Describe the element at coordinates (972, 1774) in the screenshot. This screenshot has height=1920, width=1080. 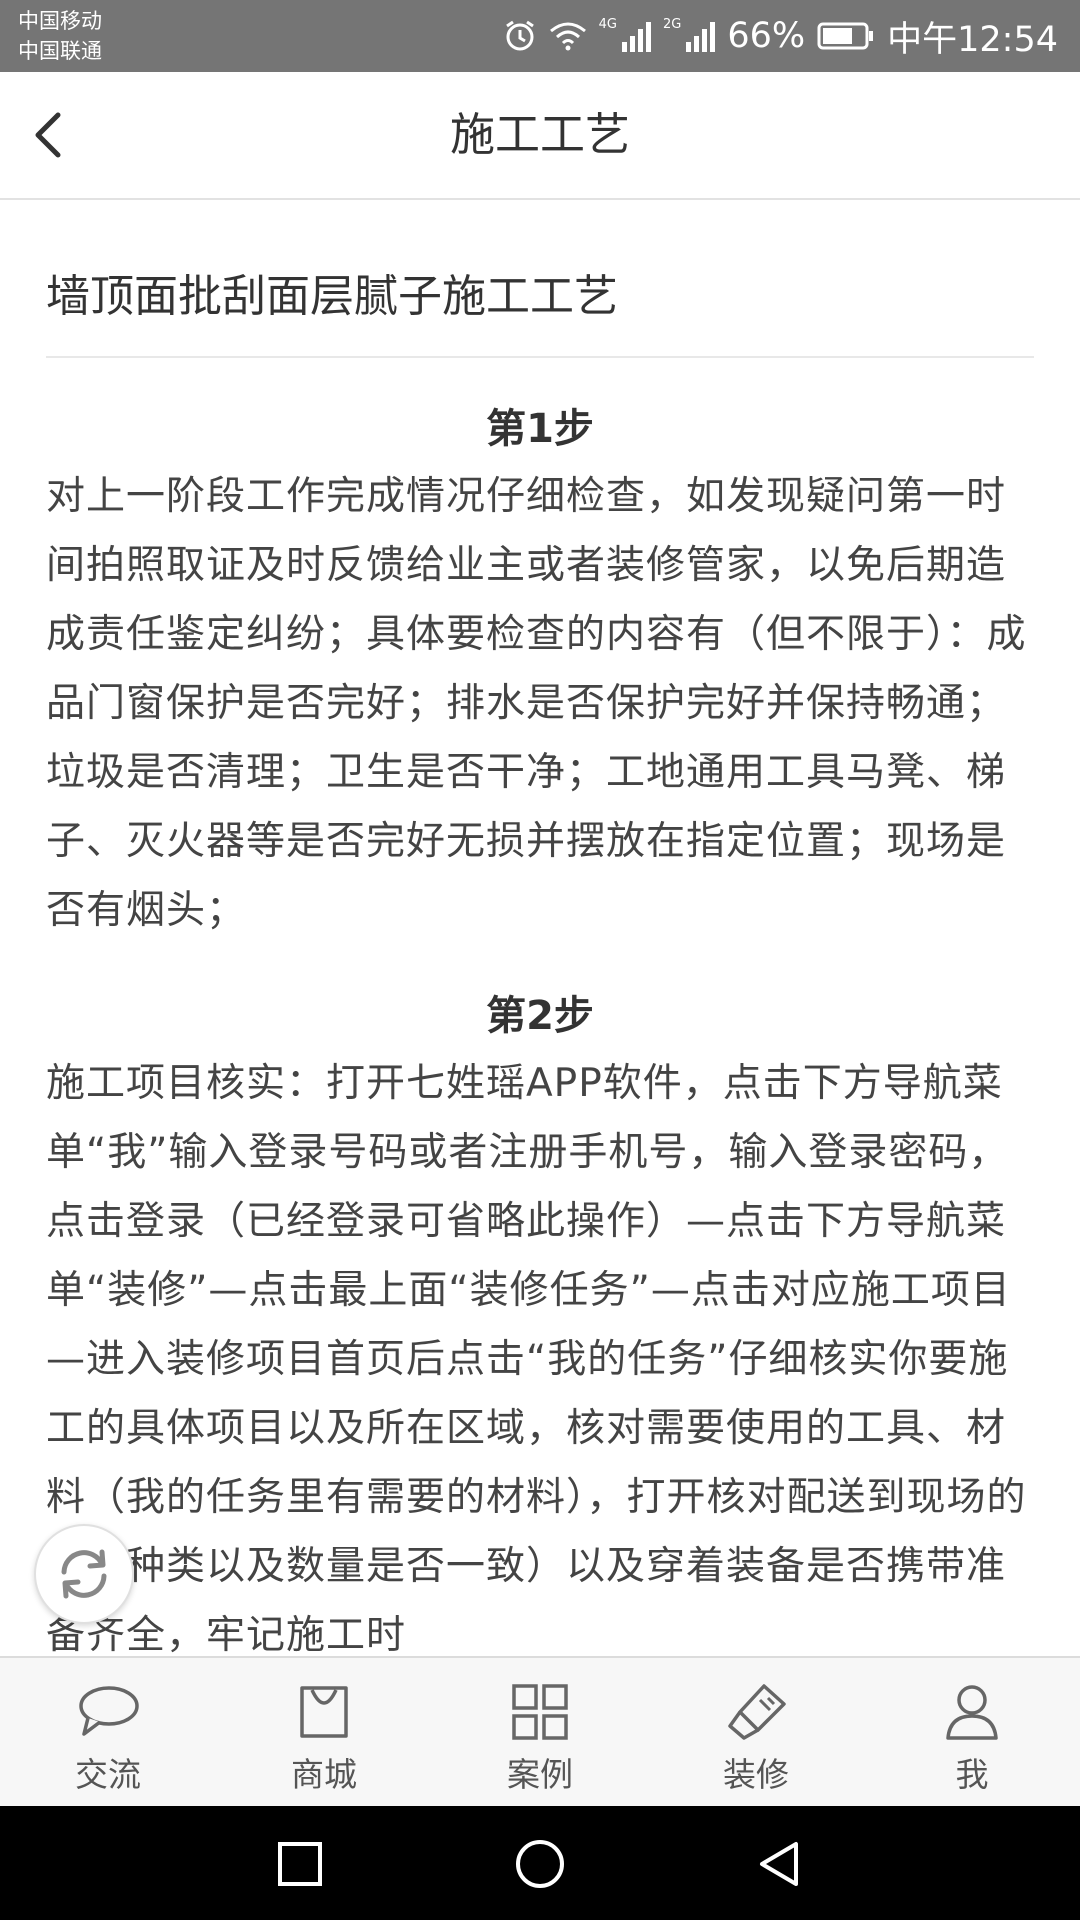
I see `tab-label: 我` at that location.